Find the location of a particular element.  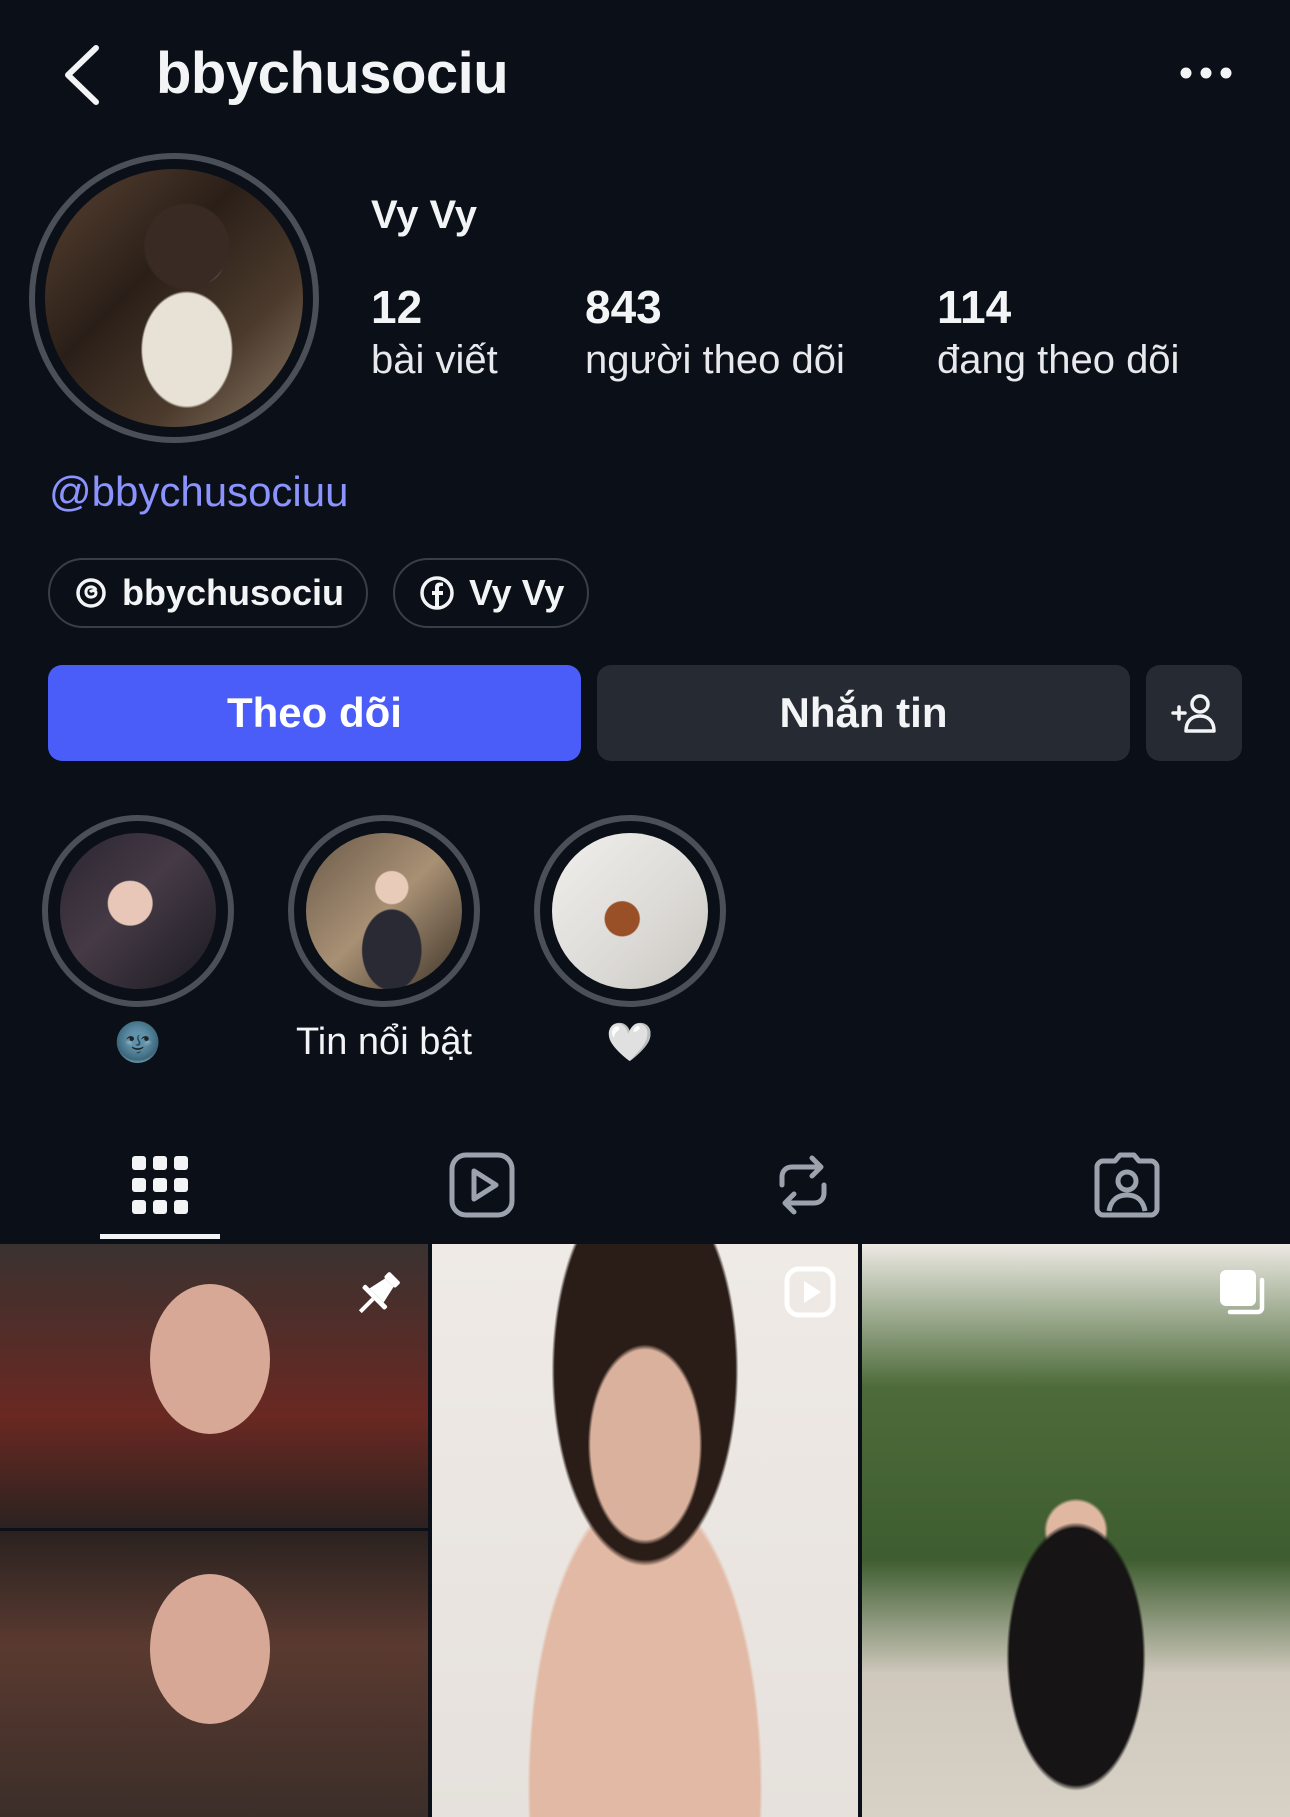

chevron-left-icon is located at coordinates (82, 75).